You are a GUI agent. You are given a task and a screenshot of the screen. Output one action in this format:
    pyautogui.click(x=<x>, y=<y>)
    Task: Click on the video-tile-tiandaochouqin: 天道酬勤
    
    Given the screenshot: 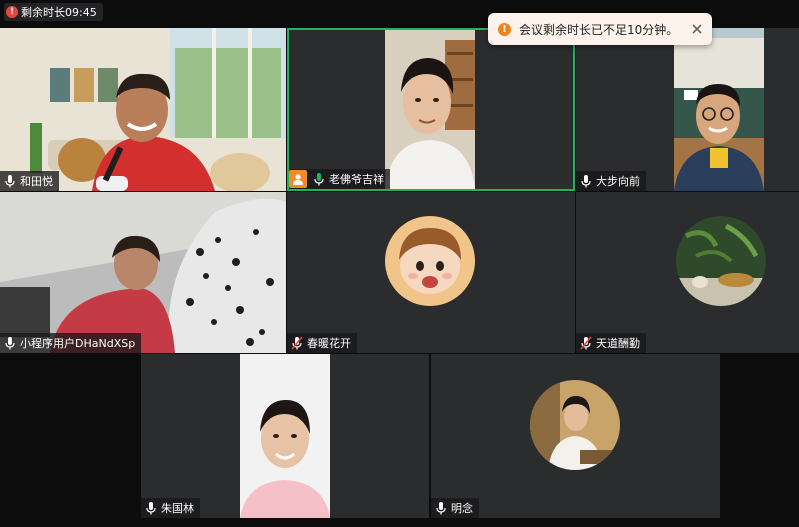 What is the action you would take?
    pyautogui.click(x=687, y=272)
    